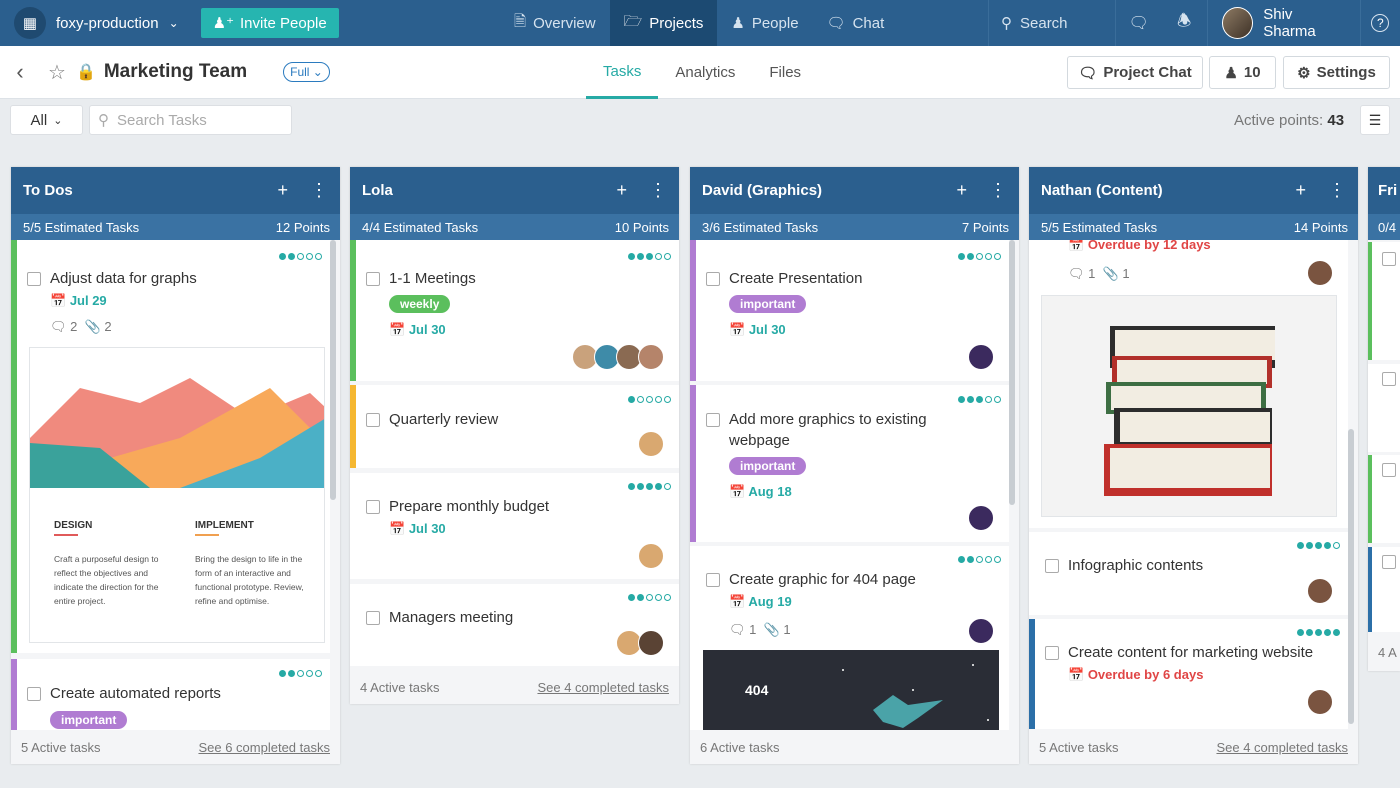  I want to click on nav-projects: 🗁 Projects, so click(663, 23).